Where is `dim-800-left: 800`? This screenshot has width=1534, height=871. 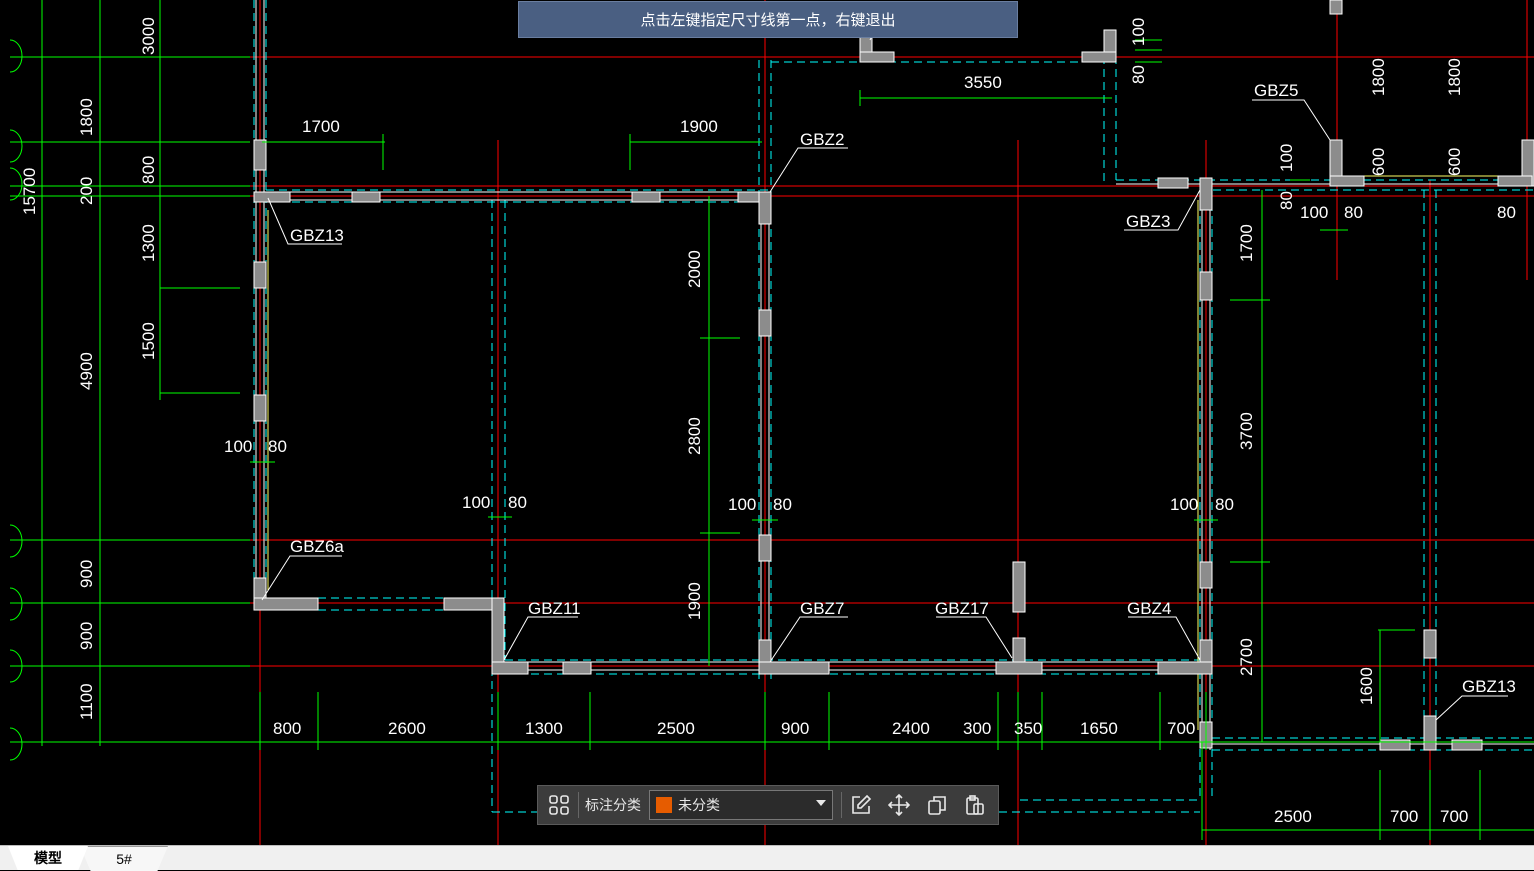
dim-800-left: 800 is located at coordinates (148, 170).